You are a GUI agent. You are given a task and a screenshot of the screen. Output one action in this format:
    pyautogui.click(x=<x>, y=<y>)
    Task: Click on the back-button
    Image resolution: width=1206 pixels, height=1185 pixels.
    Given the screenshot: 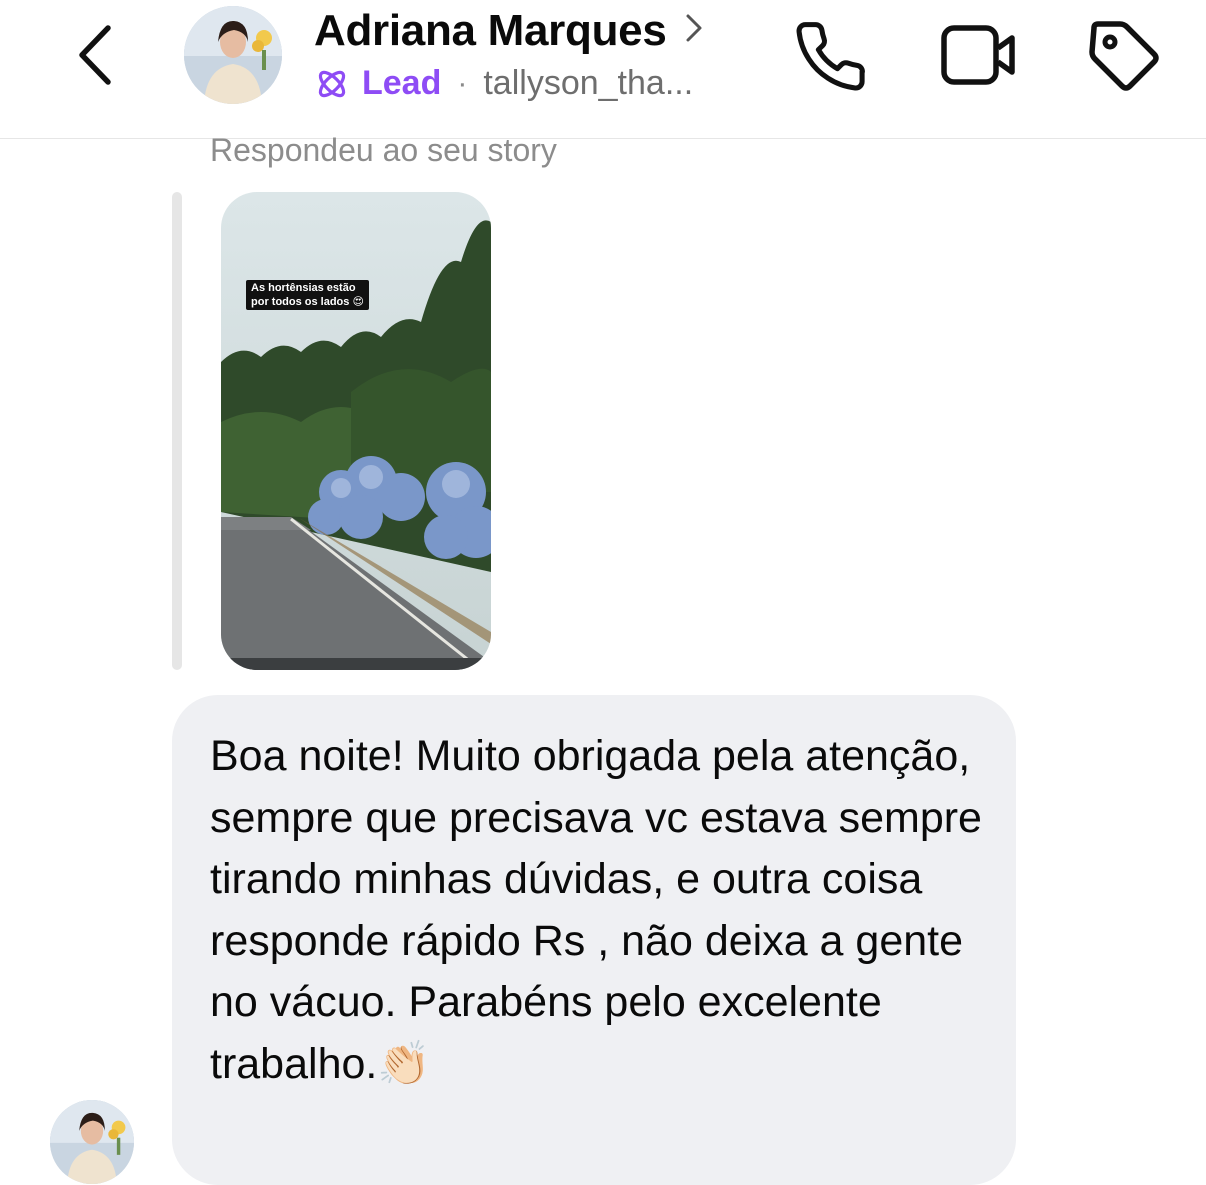 What is the action you would take?
    pyautogui.click(x=98, y=55)
    